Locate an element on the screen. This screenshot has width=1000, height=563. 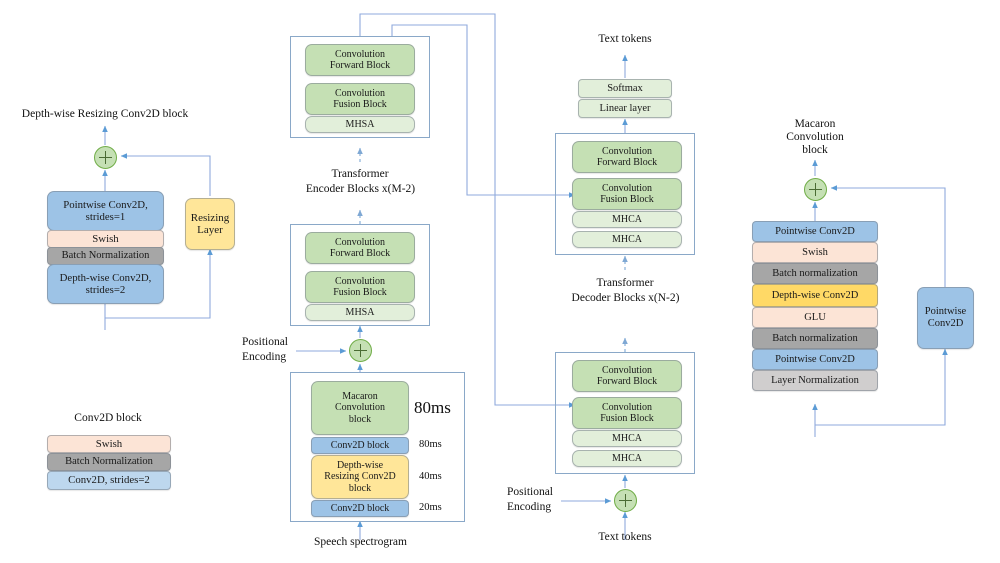
macaron-layer-pointwise-conv2d-top: Pointwise Conv2D is located at coordinates (815, 231).